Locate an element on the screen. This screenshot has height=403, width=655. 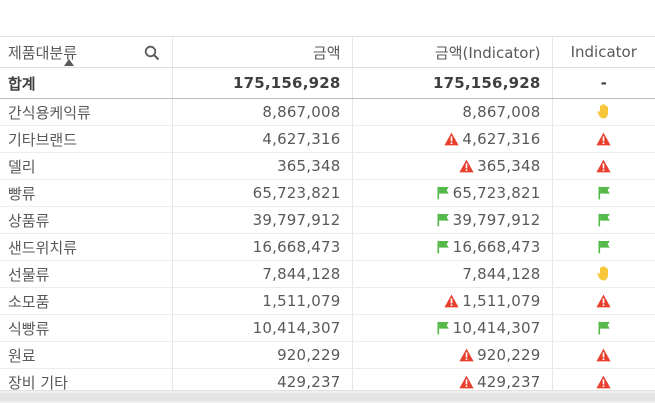
row-amount-indicator-value: 65,723,821 is located at coordinates (496, 193).